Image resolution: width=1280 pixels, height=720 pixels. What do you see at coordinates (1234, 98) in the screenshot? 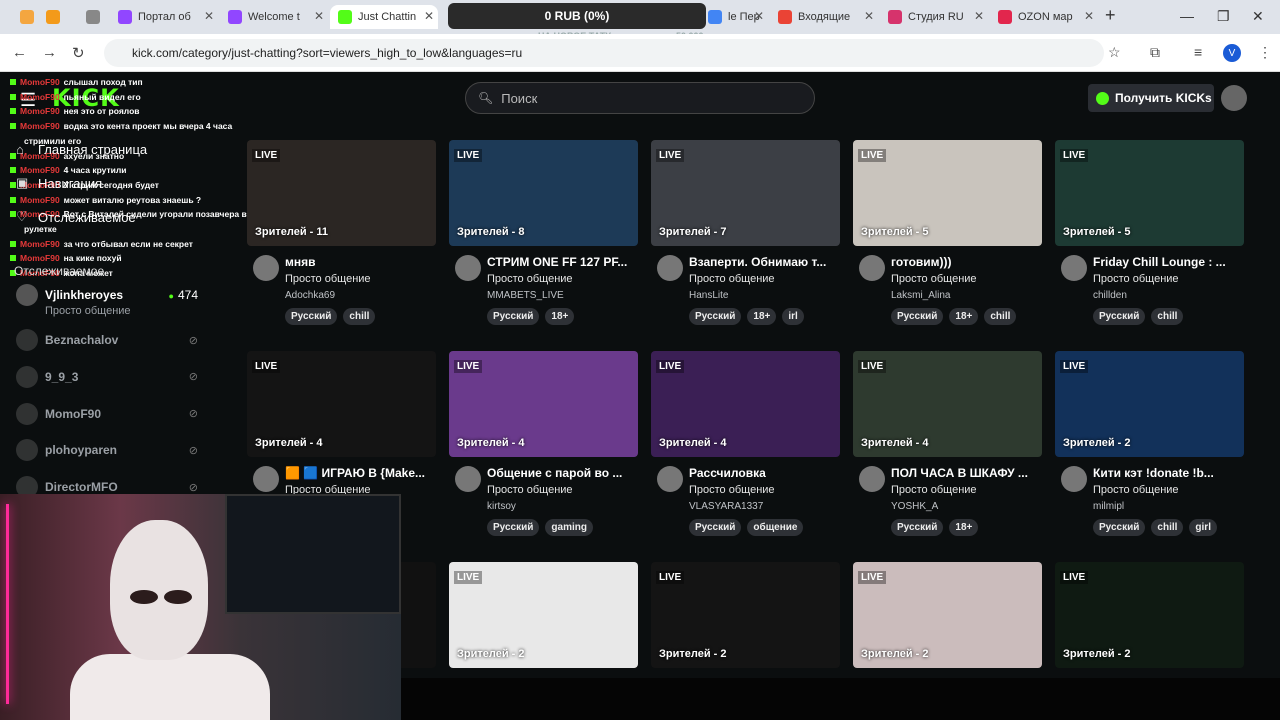
I see `user-avatar` at bounding box center [1234, 98].